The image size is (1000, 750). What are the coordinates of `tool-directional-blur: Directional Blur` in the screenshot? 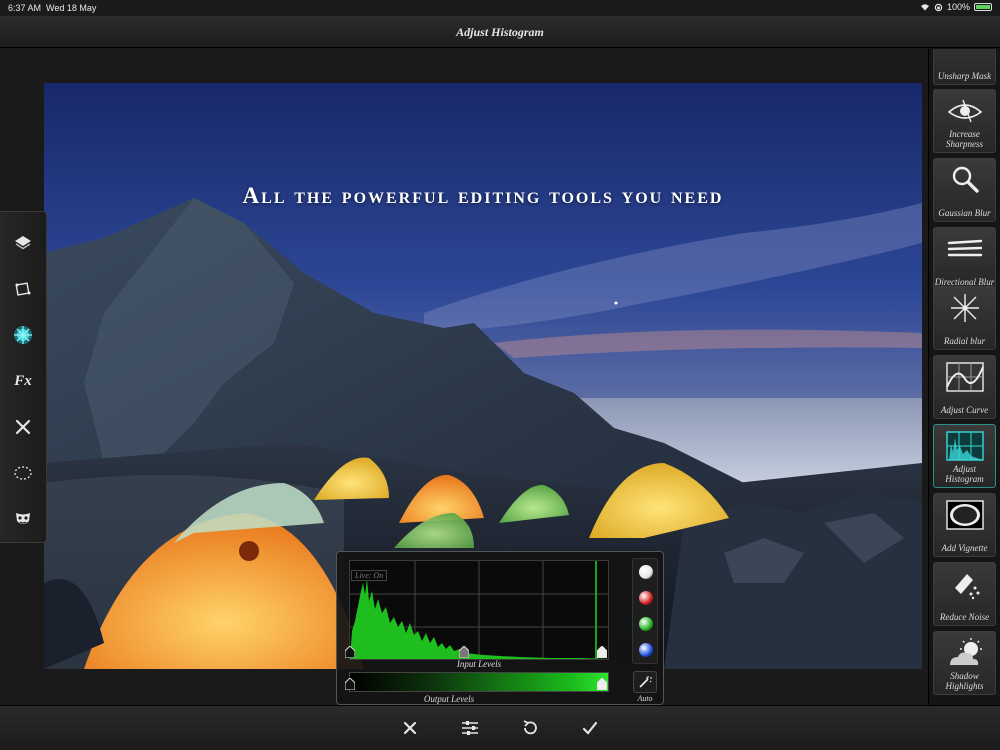 It's located at (964, 259).